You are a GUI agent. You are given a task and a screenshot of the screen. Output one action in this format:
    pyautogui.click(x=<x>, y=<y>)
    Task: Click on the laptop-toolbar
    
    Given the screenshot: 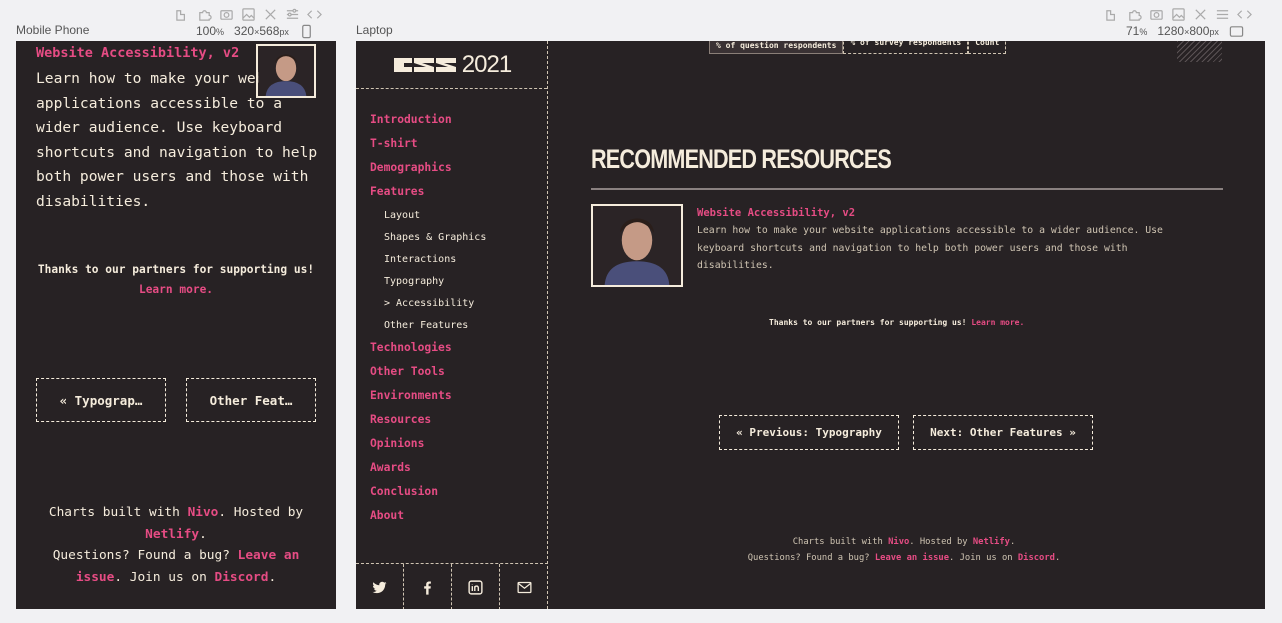 What is the action you would take?
    pyautogui.click(x=1178, y=14)
    